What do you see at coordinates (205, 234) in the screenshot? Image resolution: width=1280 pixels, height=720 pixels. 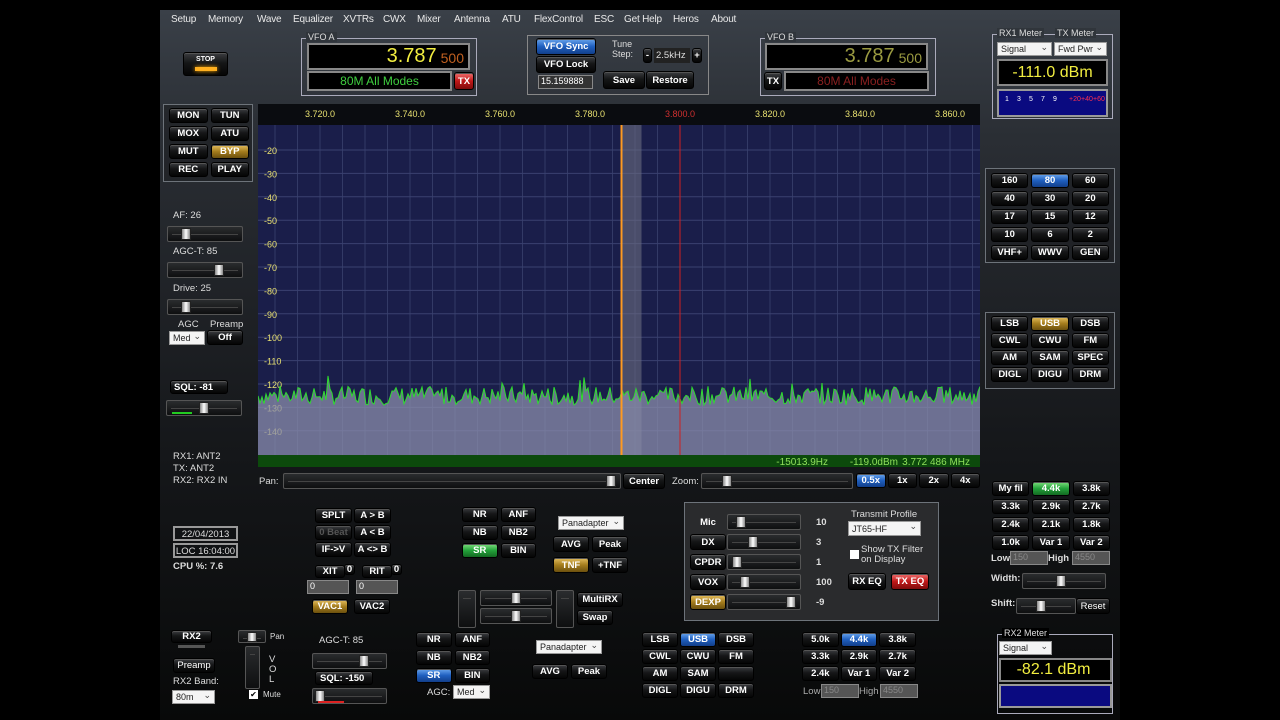 I see `af-slider` at bounding box center [205, 234].